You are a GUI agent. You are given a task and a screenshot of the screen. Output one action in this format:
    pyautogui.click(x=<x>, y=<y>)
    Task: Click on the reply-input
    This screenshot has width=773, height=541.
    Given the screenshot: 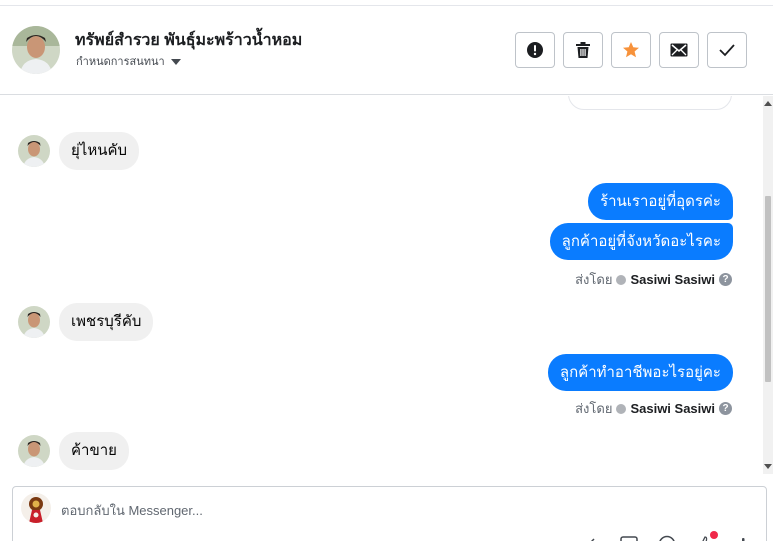 What is the action you would take?
    pyautogui.click(x=321, y=510)
    